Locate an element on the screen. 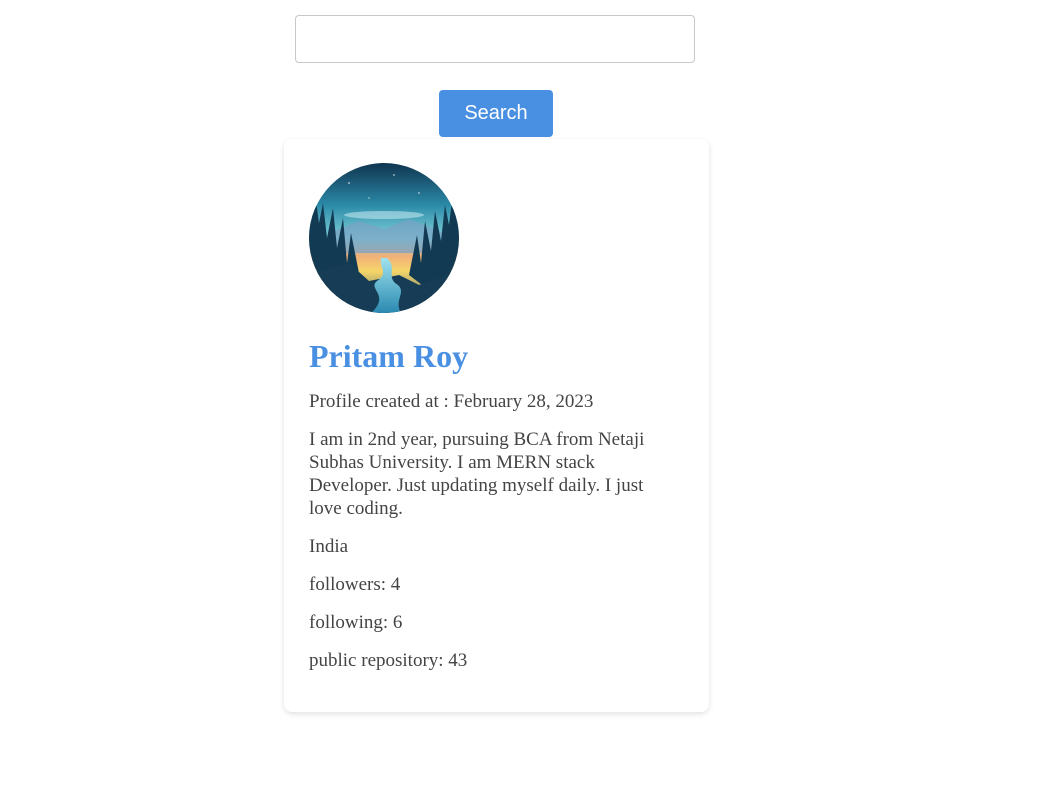  following-count: following: 6 is located at coordinates (356, 622).